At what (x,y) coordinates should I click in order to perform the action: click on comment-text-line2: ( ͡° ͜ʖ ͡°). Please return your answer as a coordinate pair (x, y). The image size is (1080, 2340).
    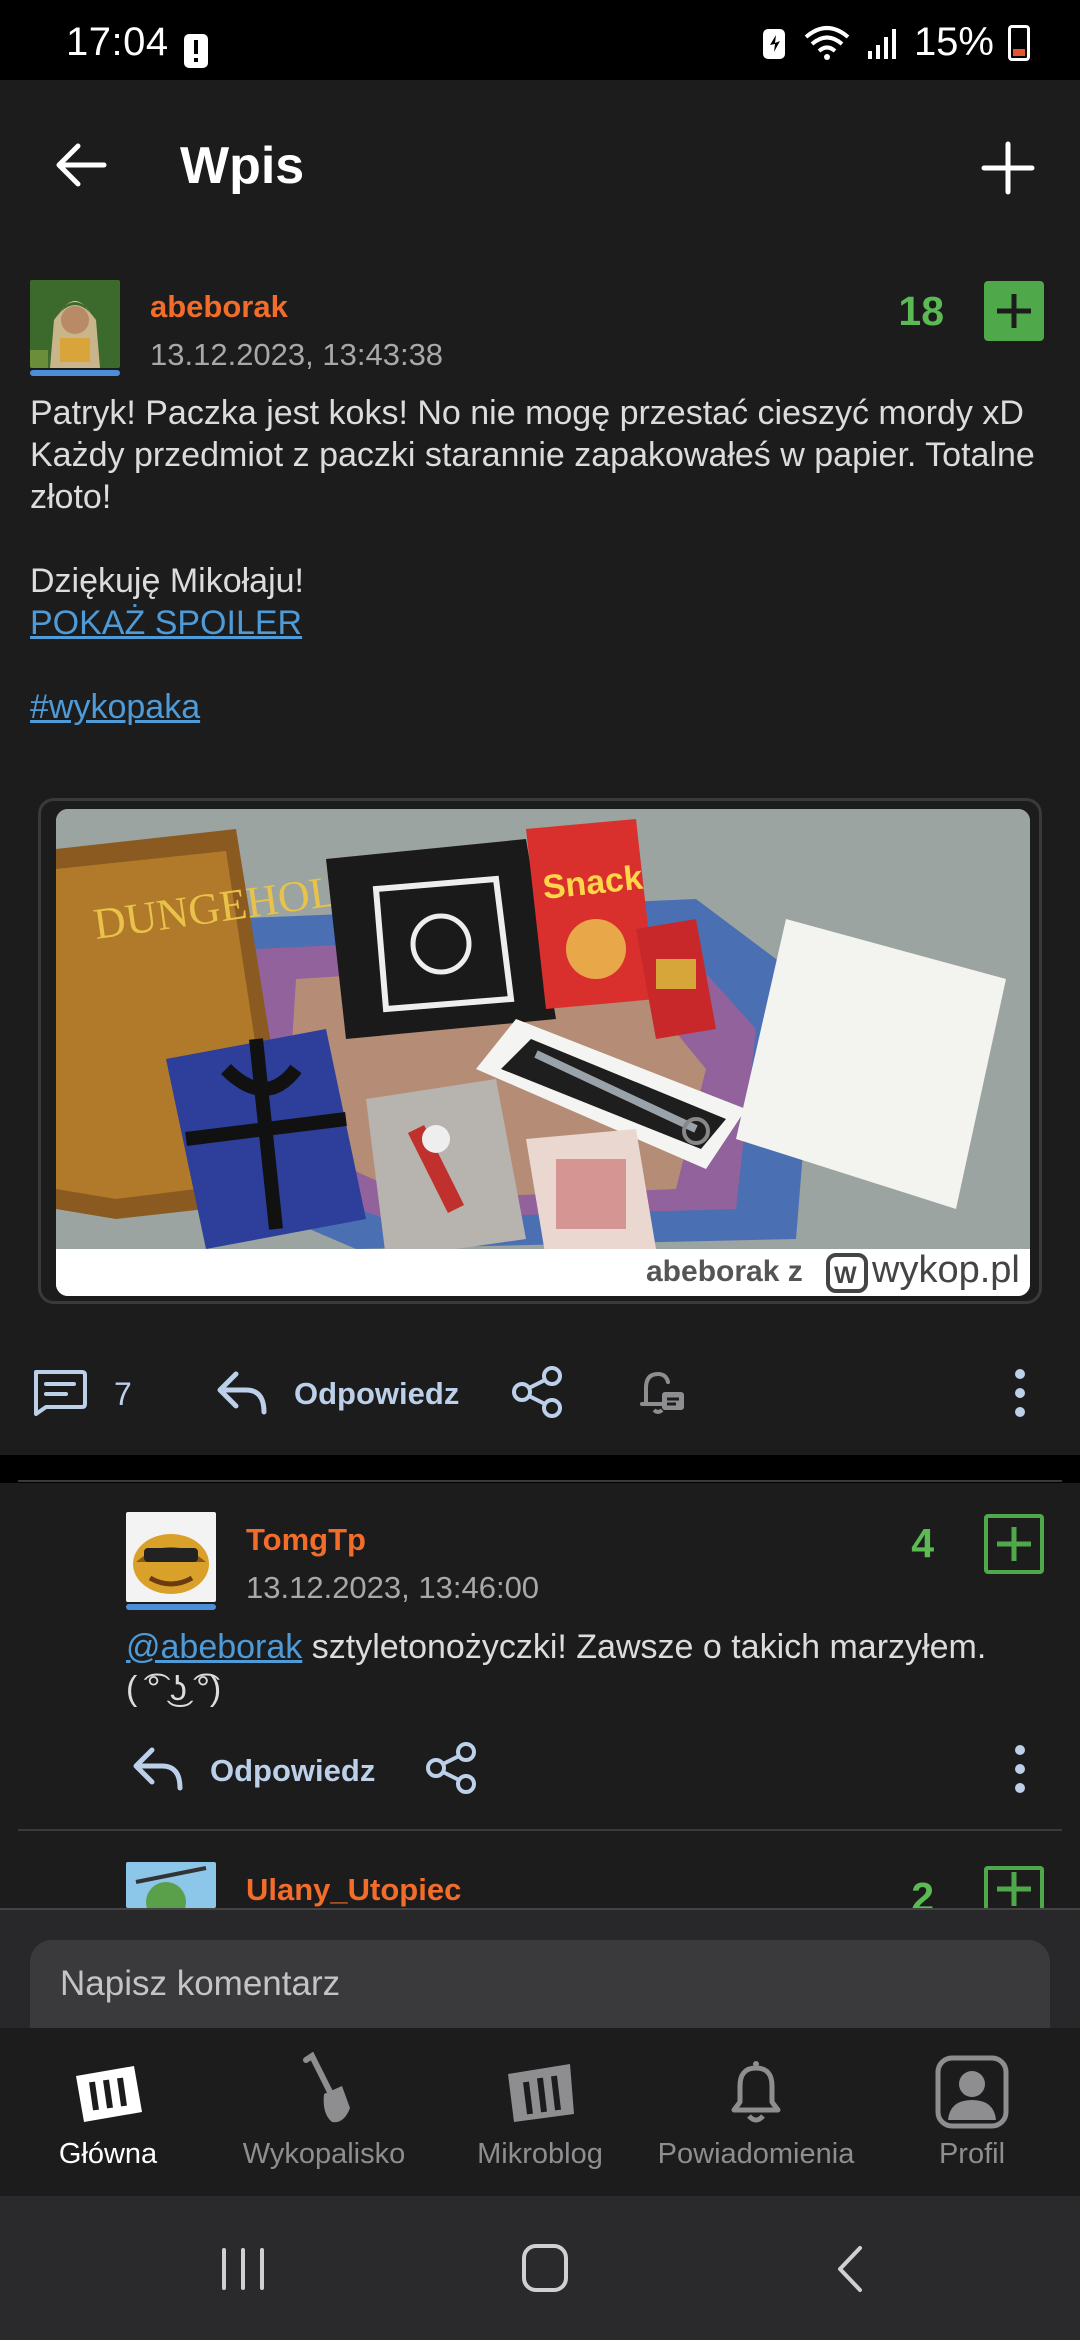
    Looking at the image, I should click on (174, 1689).